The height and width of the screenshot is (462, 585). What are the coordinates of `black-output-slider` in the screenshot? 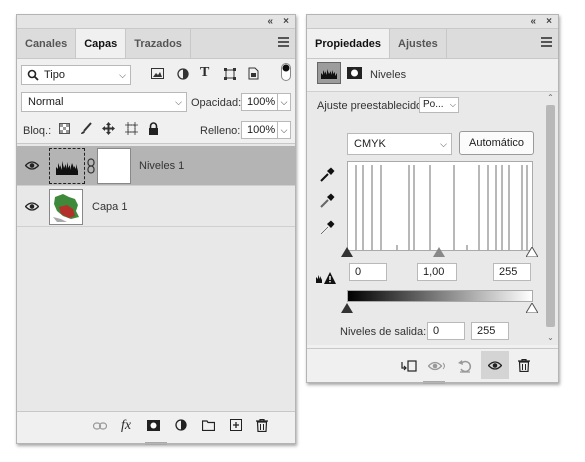 It's located at (347, 308).